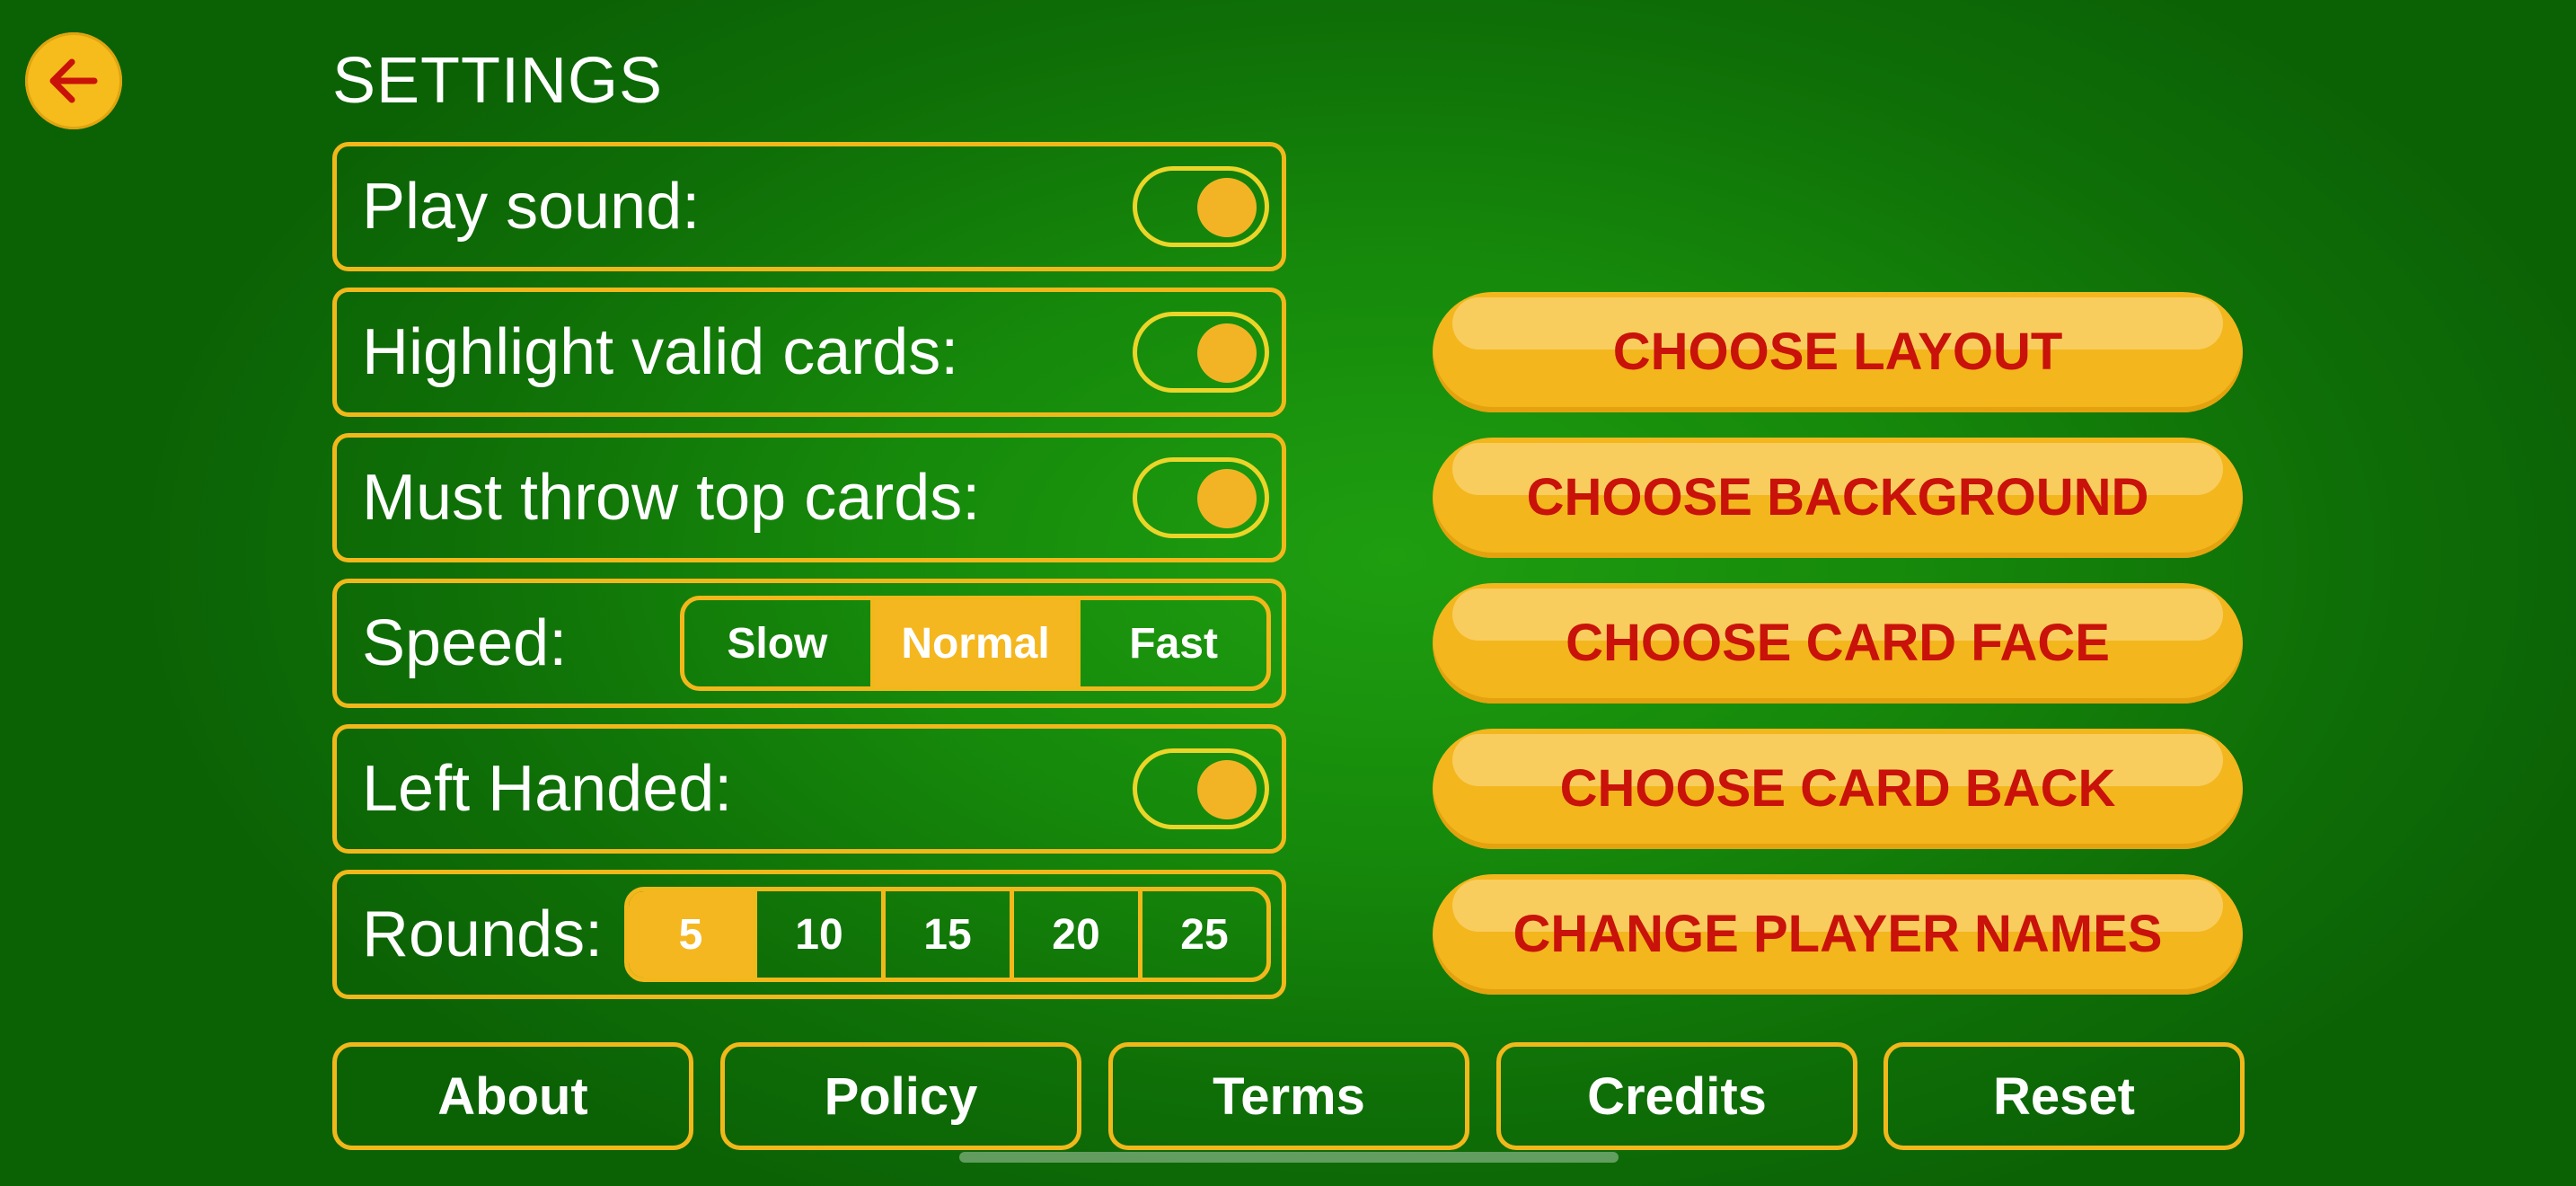  What do you see at coordinates (465, 643) in the screenshot?
I see `speed-label: Speed:` at bounding box center [465, 643].